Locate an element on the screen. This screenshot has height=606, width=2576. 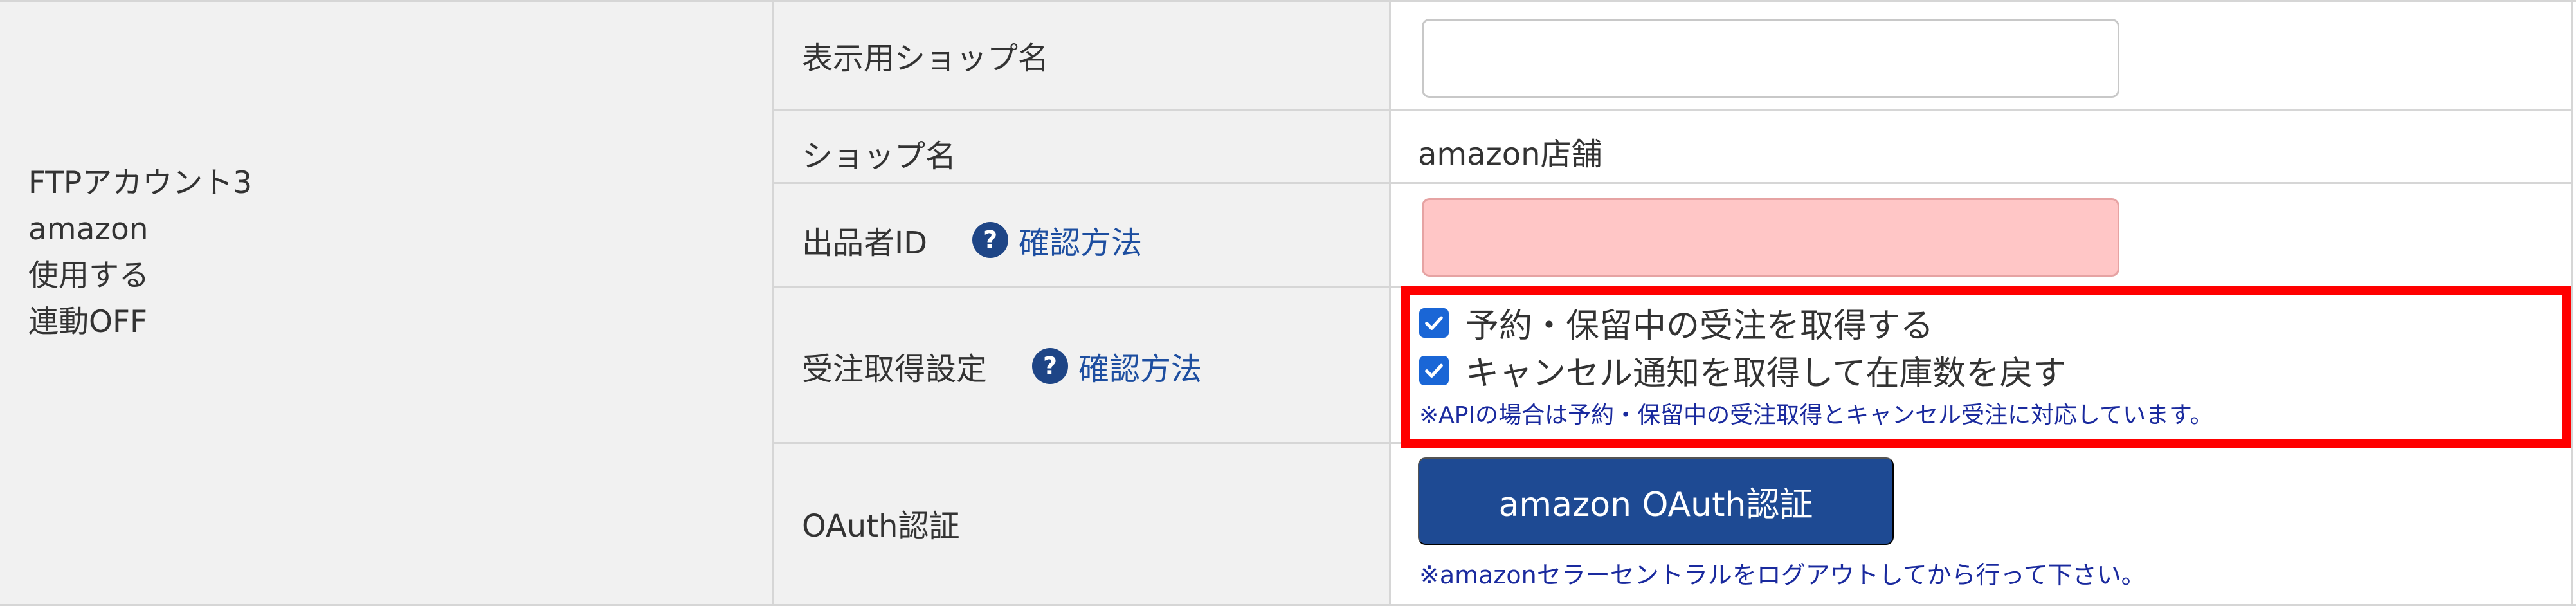
oauth-label: OAuth認証 is located at coordinates (881, 526).